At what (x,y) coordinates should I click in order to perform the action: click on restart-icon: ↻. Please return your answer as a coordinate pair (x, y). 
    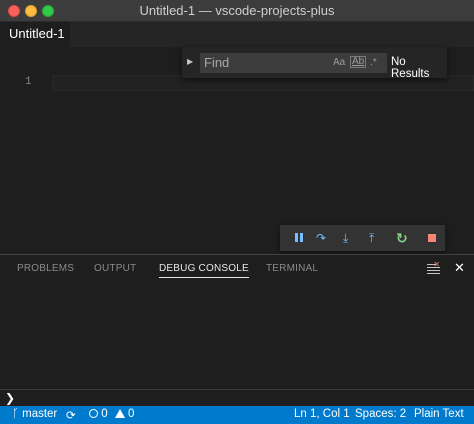
    Looking at the image, I should click on (403, 238).